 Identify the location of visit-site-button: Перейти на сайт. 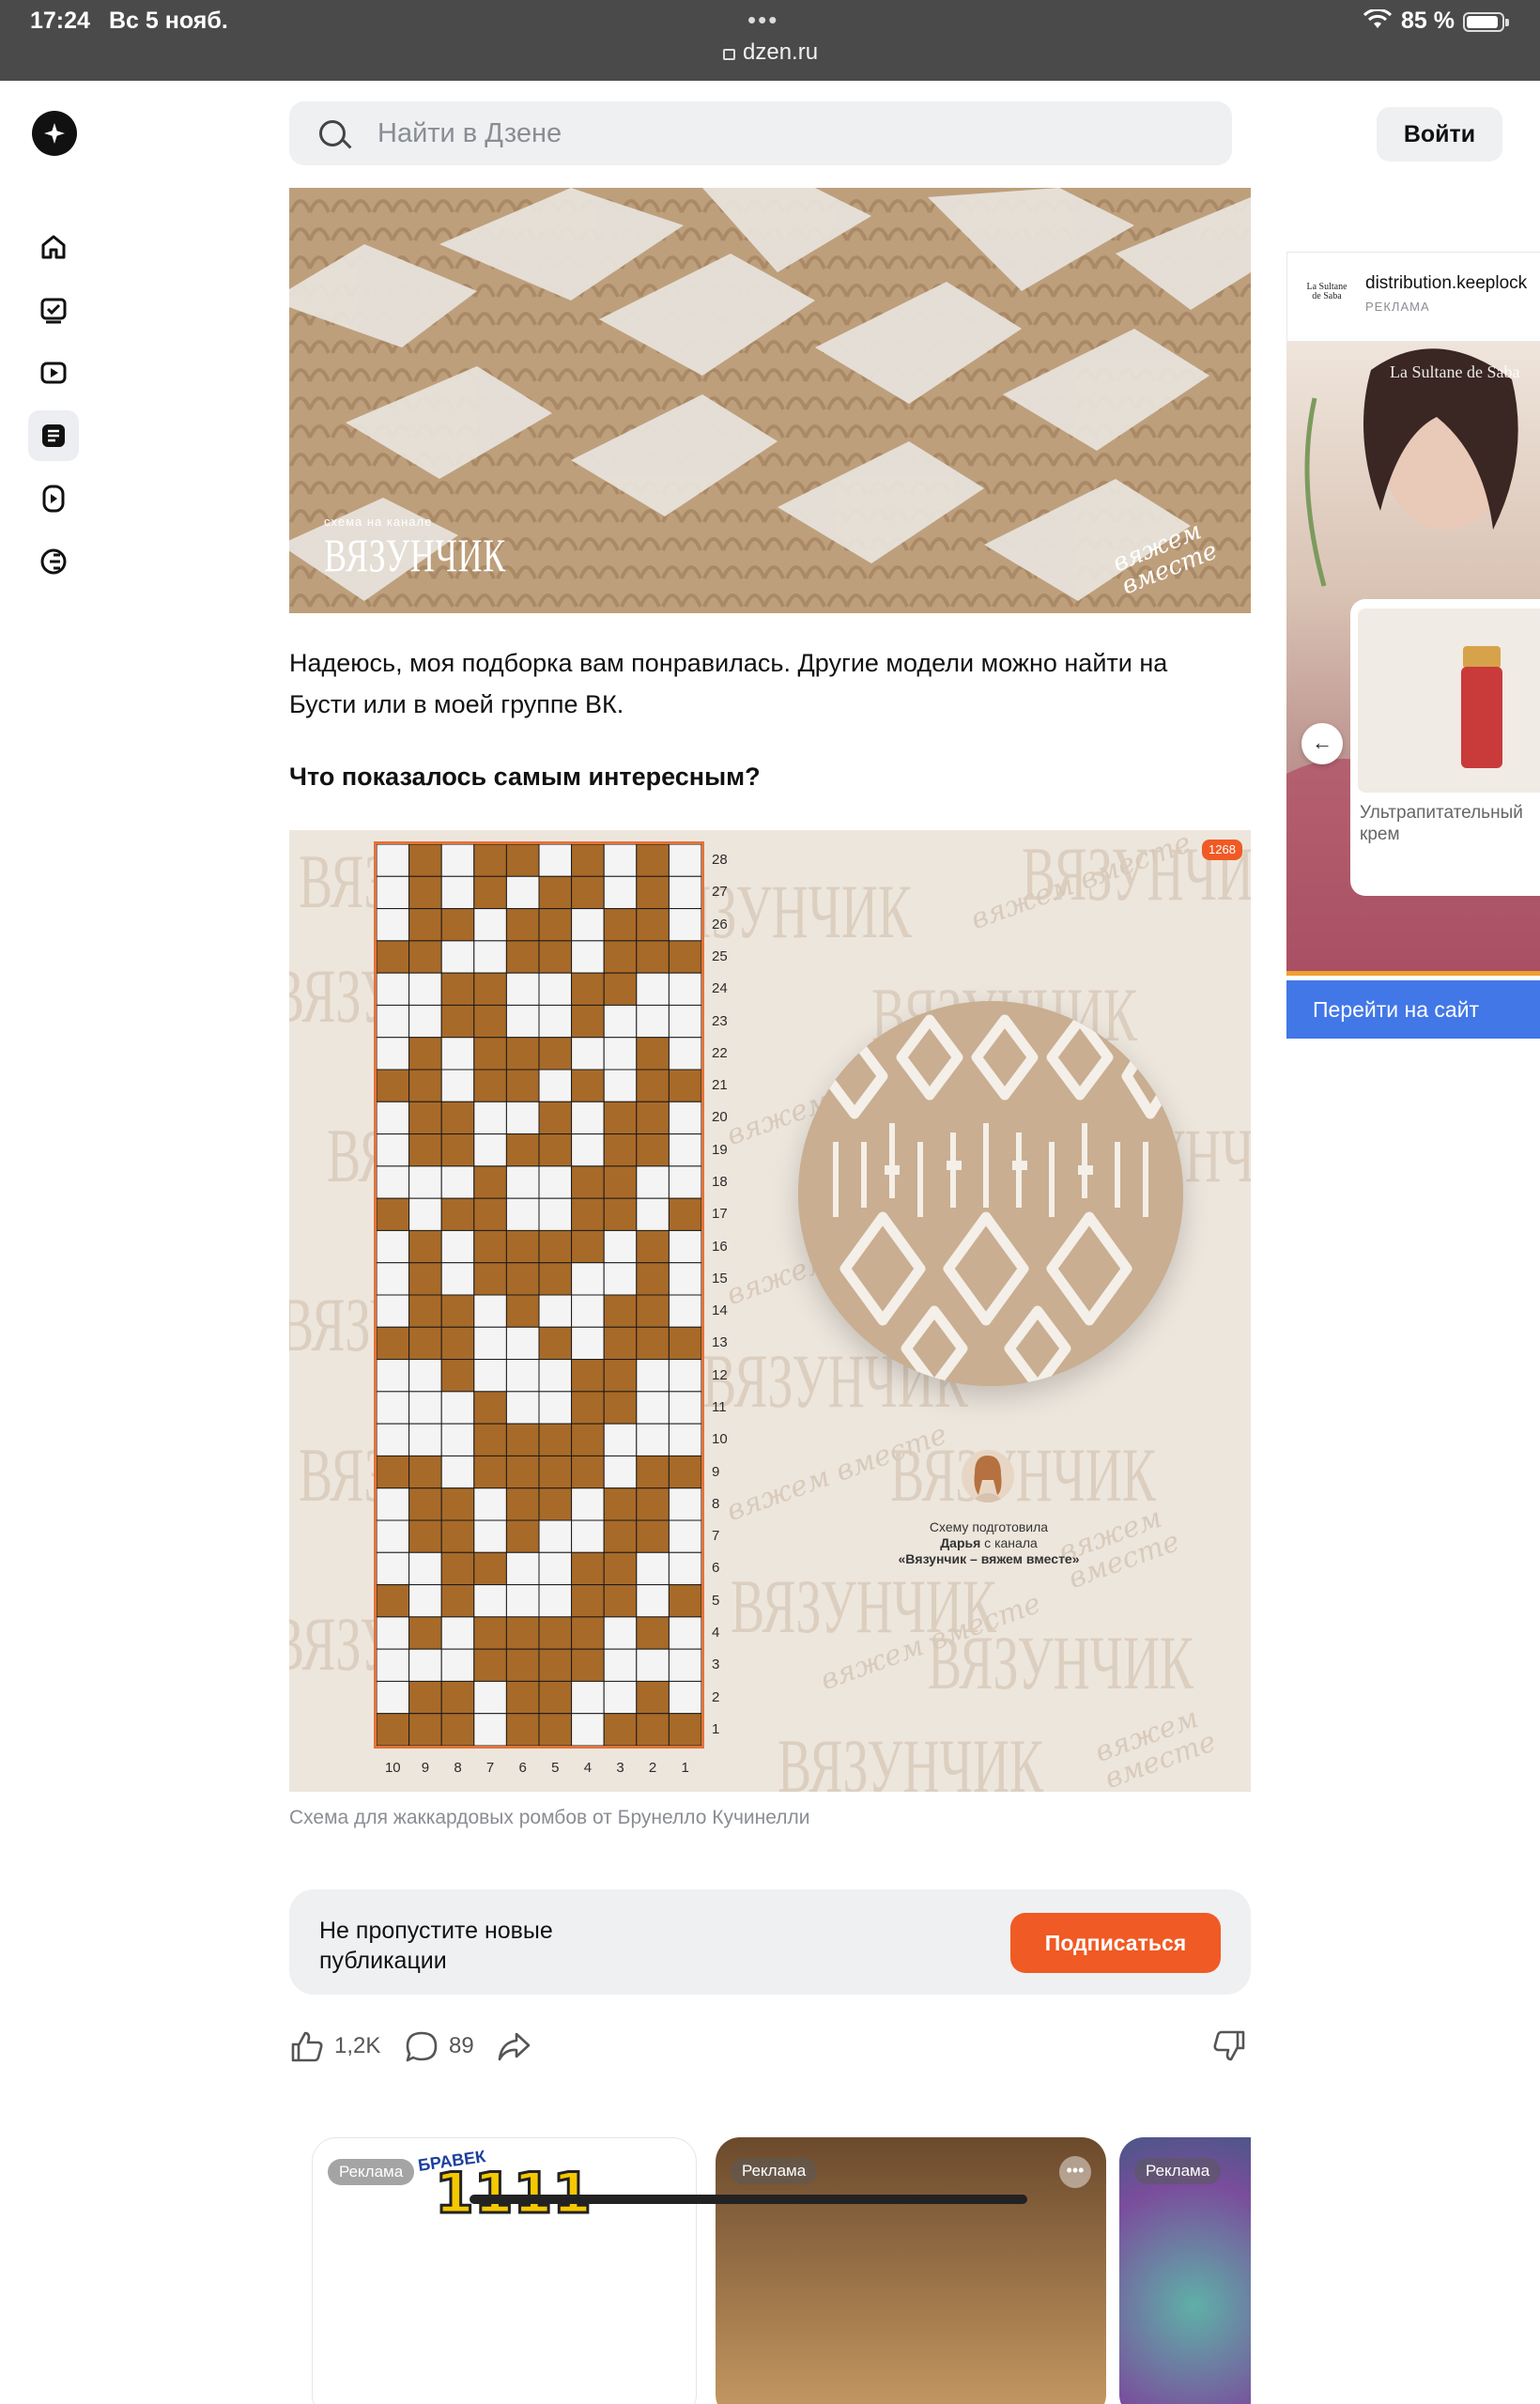
(1413, 1009).